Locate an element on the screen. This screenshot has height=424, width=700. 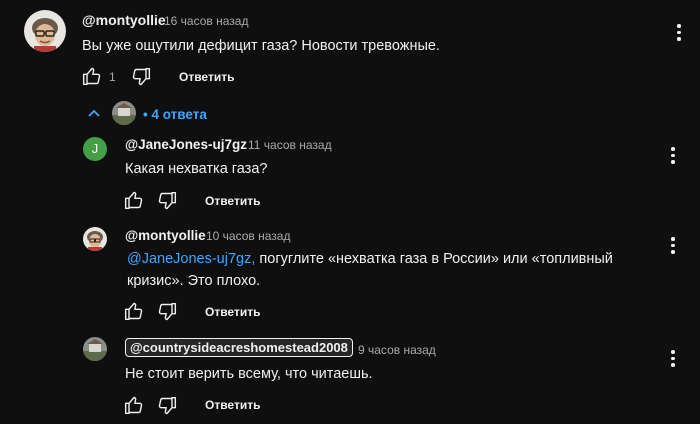
chevron-up-icon is located at coordinates (94, 113).